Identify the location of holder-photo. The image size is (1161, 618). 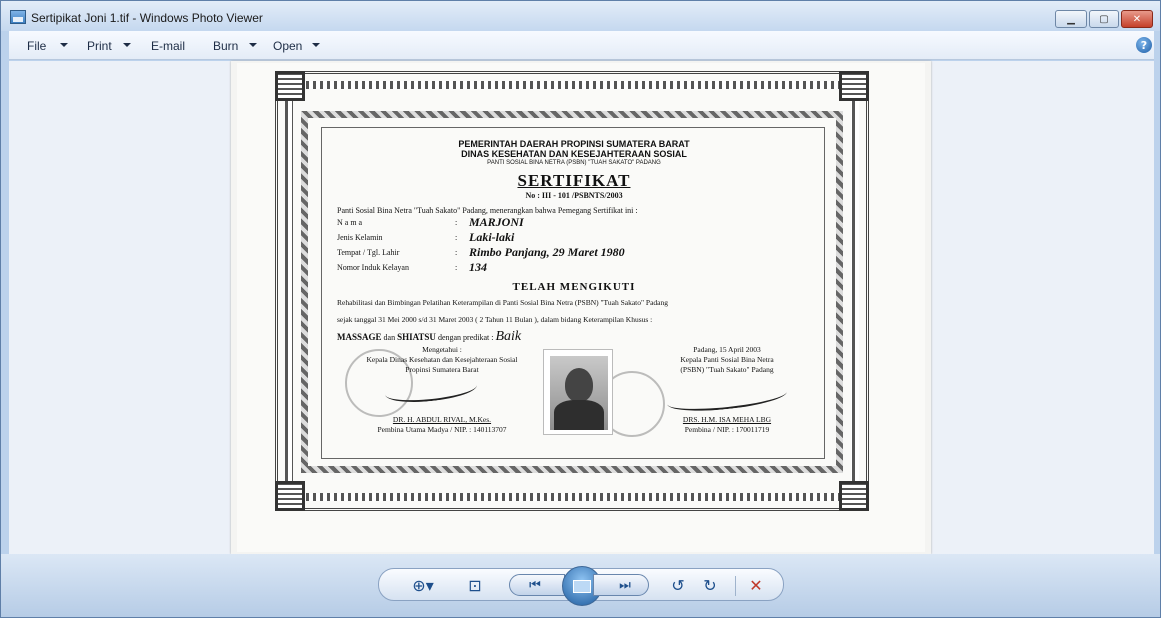
(578, 392).